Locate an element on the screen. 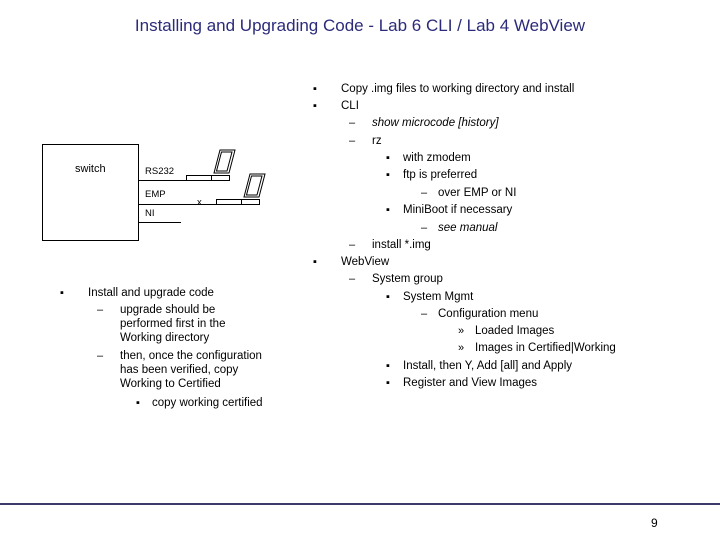 This screenshot has width=720, height=540. switch-box is located at coordinates (90, 192).